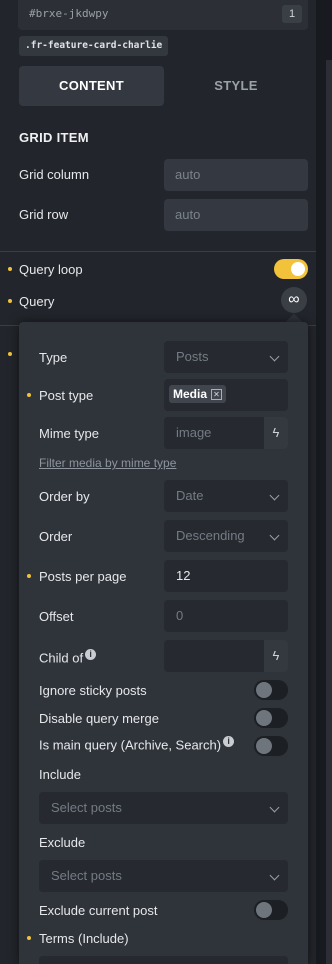 Image resolution: width=332 pixels, height=964 pixels. What do you see at coordinates (64, 496) in the screenshot?
I see `order-by-label: Order by` at bounding box center [64, 496].